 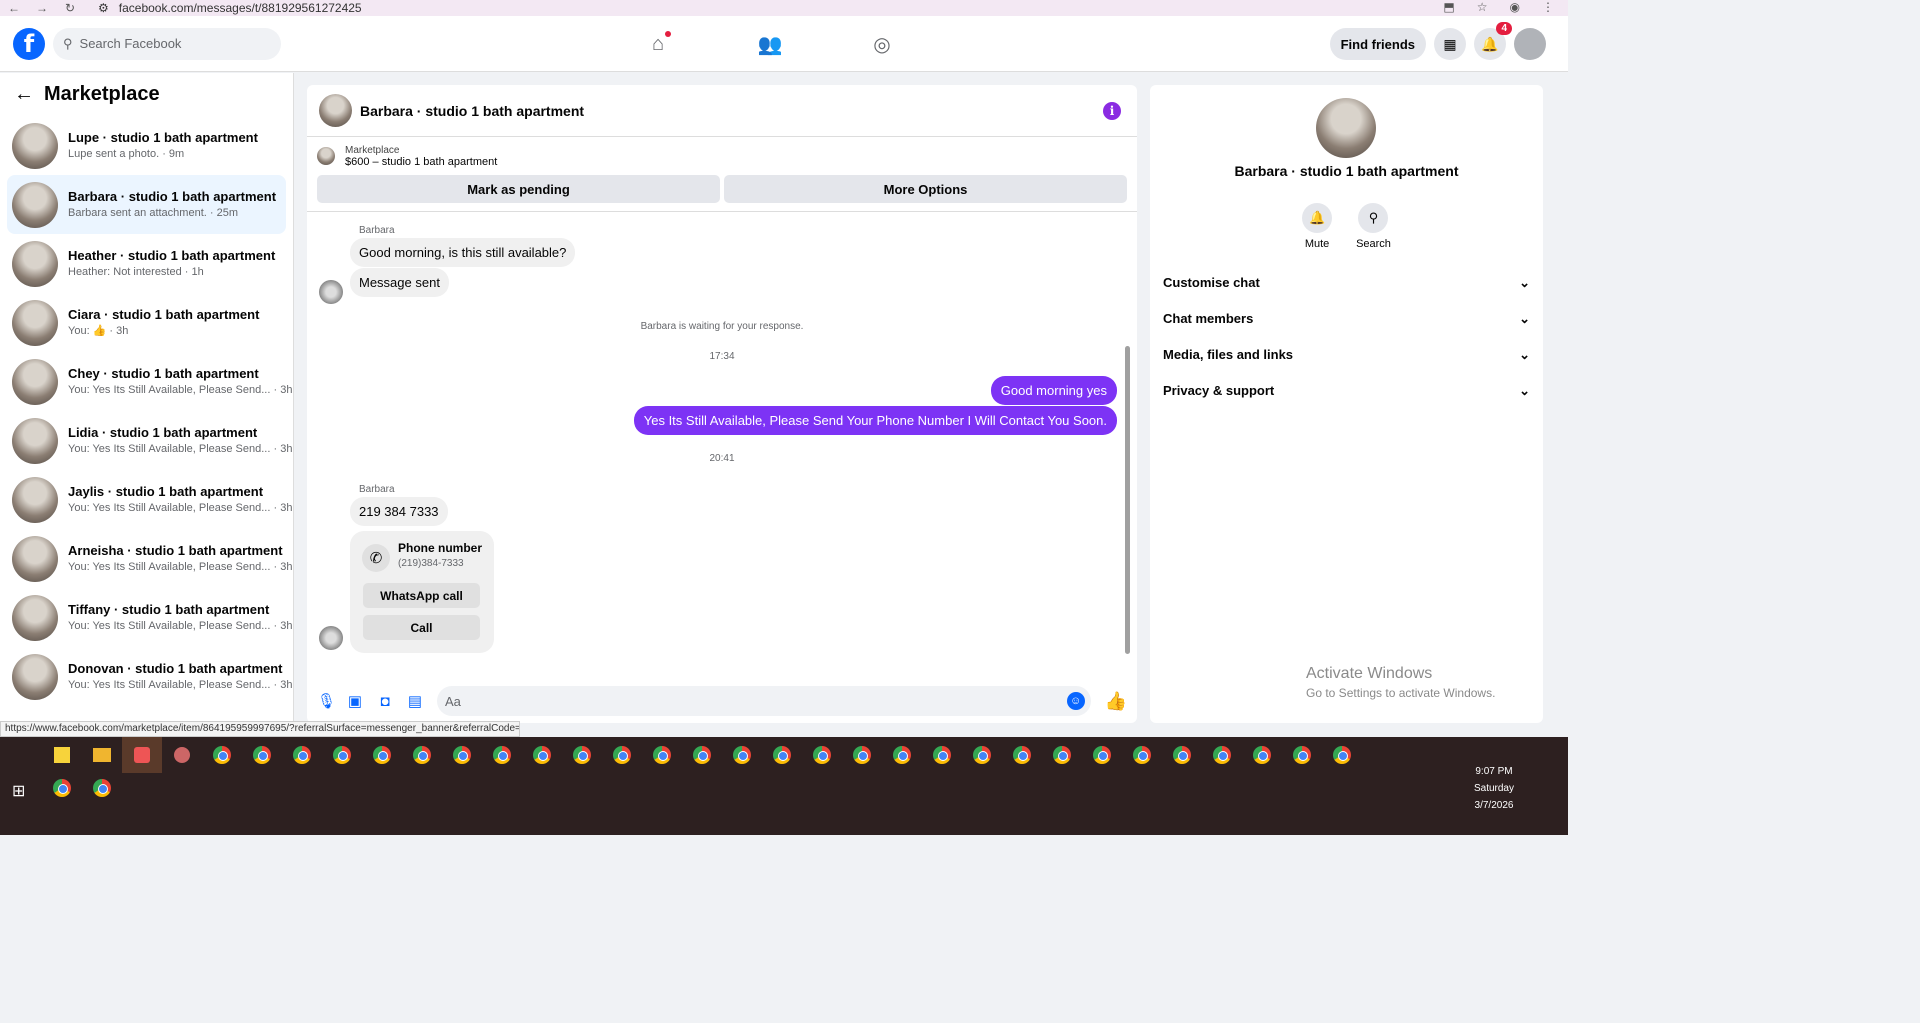 I want to click on back-arrow-icon: ←, so click(x=24, y=94).